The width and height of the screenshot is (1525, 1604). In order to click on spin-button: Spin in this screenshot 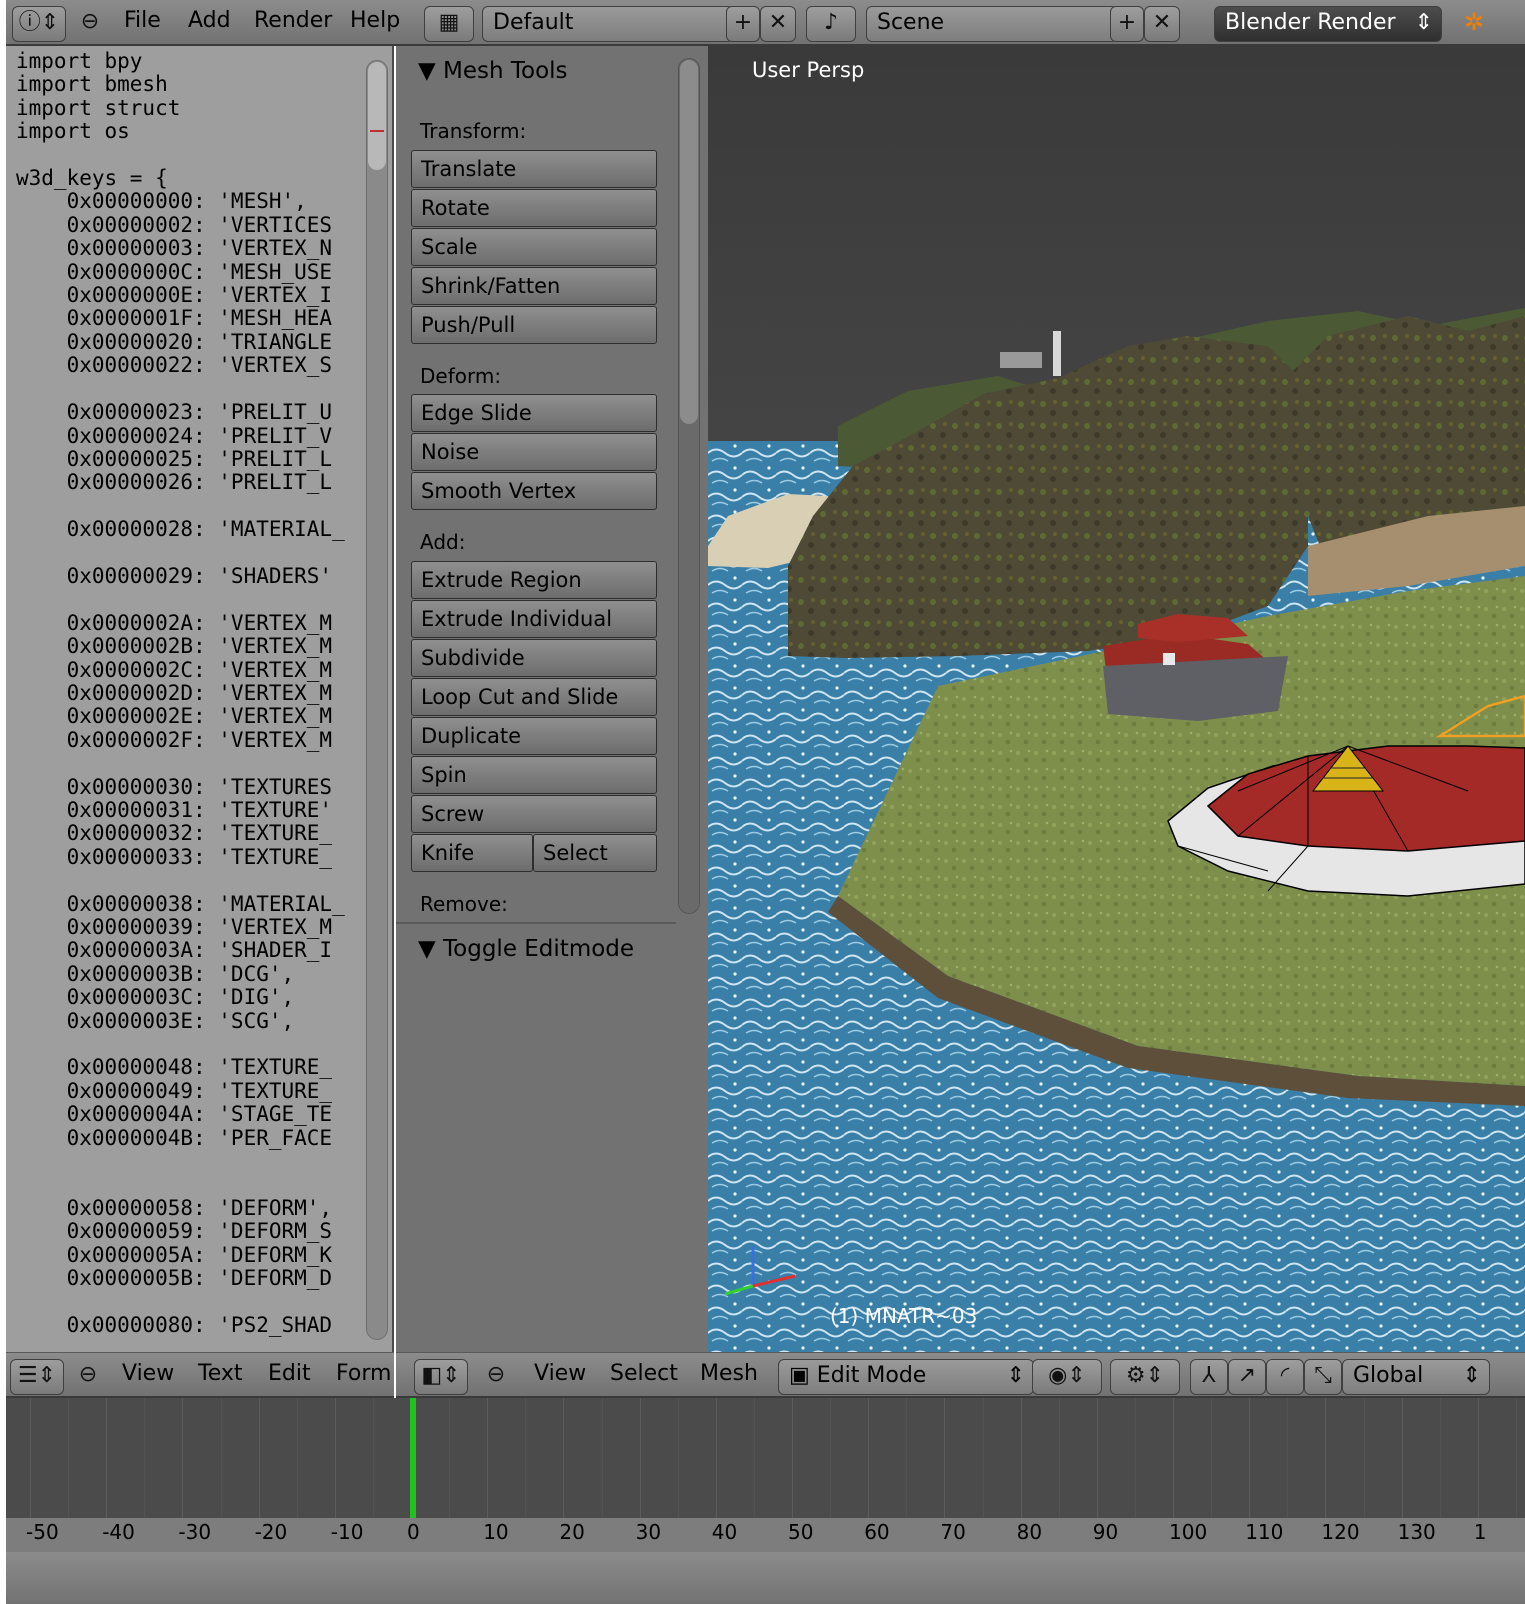, I will do `click(534, 775)`.